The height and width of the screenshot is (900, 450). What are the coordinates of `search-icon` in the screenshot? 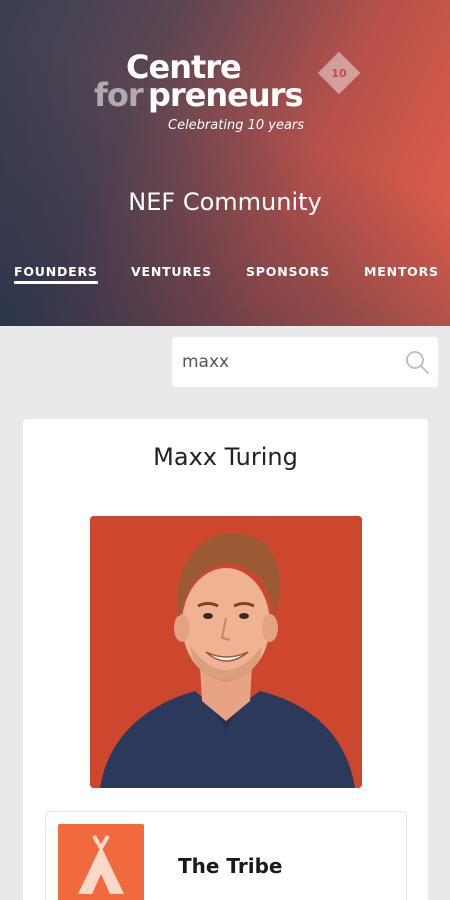 It's located at (417, 362).